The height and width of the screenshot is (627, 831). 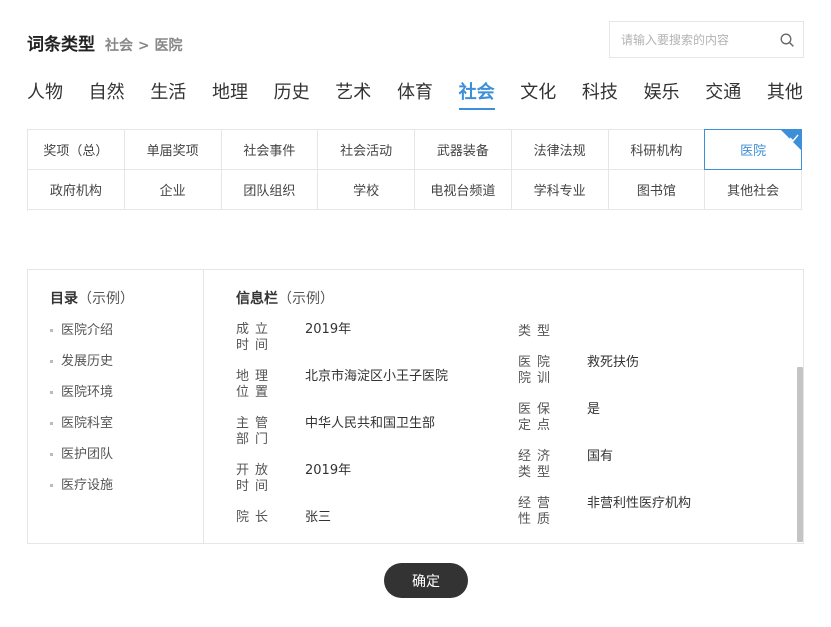 I want to click on subcategory-label: 武器装备, so click(x=462, y=151).